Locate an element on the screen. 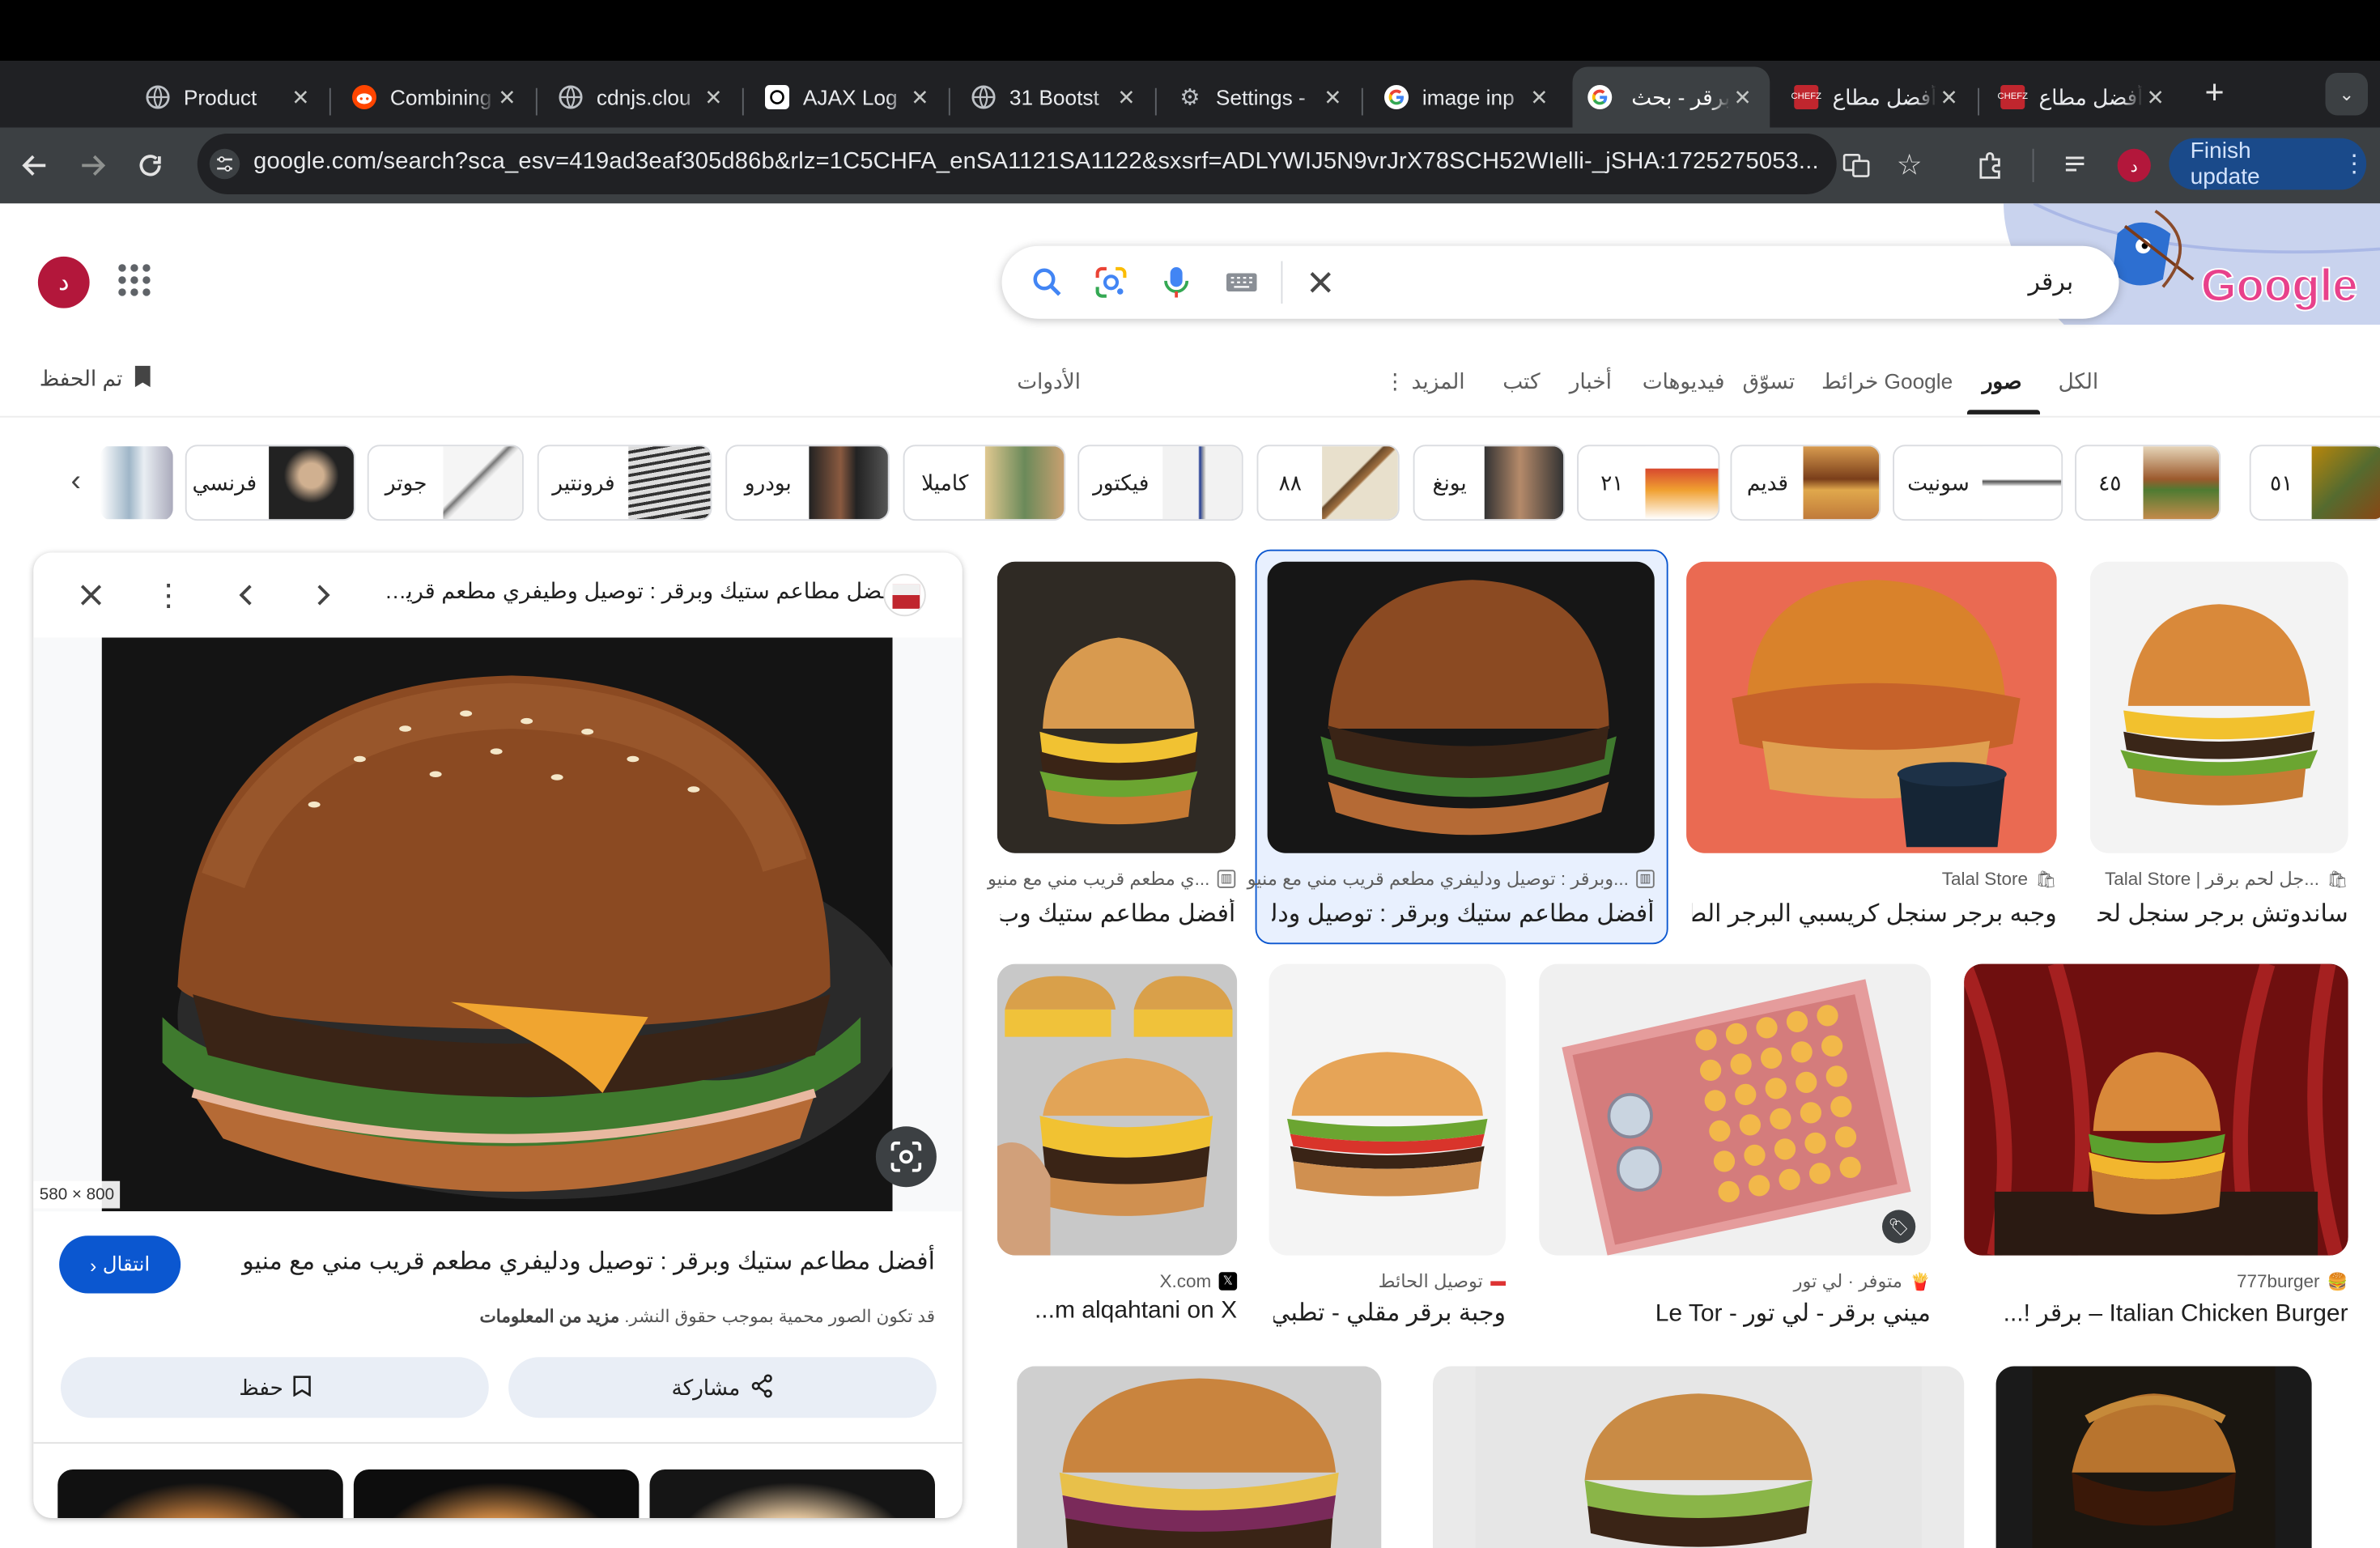 This screenshot has height=1548, width=2380. microphone-icon is located at coordinates (1177, 282).